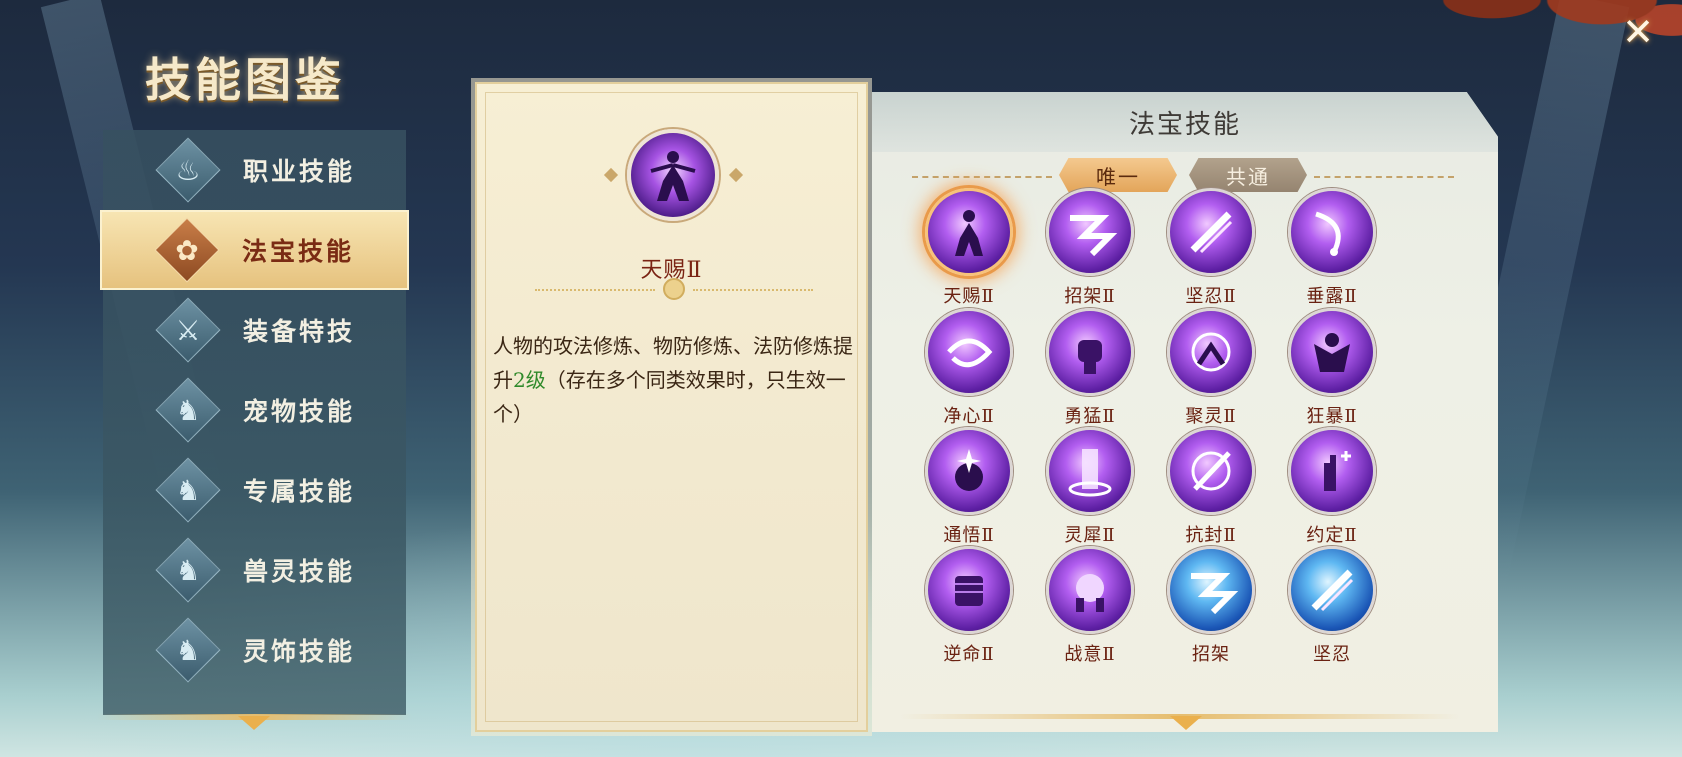 This screenshot has height=757, width=1682. I want to click on skill-detail-description: 人物的攻法修炼、物防修炼、法防修炼提升2级（存在多个同类效果时，只生效一个）, so click(673, 380).